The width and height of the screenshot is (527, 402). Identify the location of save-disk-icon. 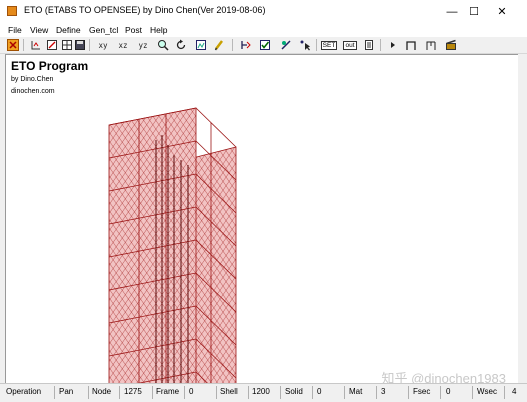
(80, 45).